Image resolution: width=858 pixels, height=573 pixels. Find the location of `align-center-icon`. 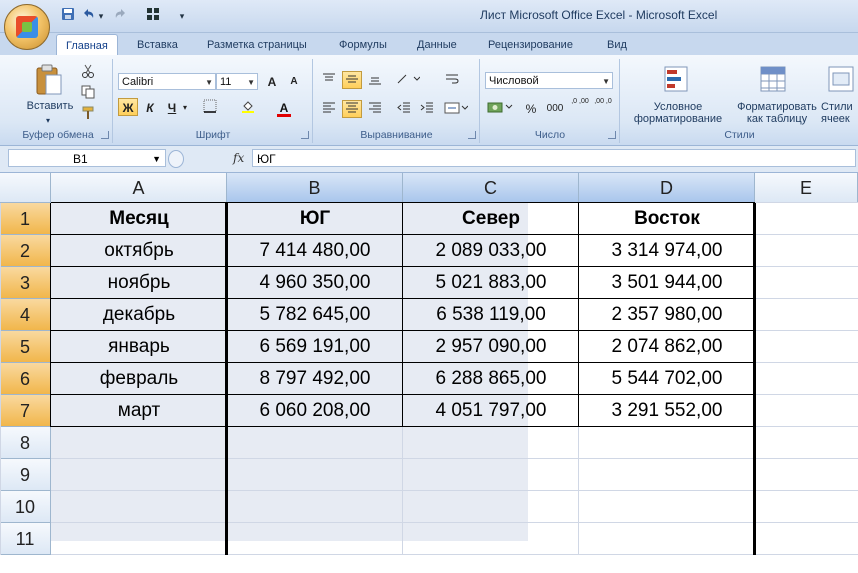

align-center-icon is located at coordinates (352, 109).